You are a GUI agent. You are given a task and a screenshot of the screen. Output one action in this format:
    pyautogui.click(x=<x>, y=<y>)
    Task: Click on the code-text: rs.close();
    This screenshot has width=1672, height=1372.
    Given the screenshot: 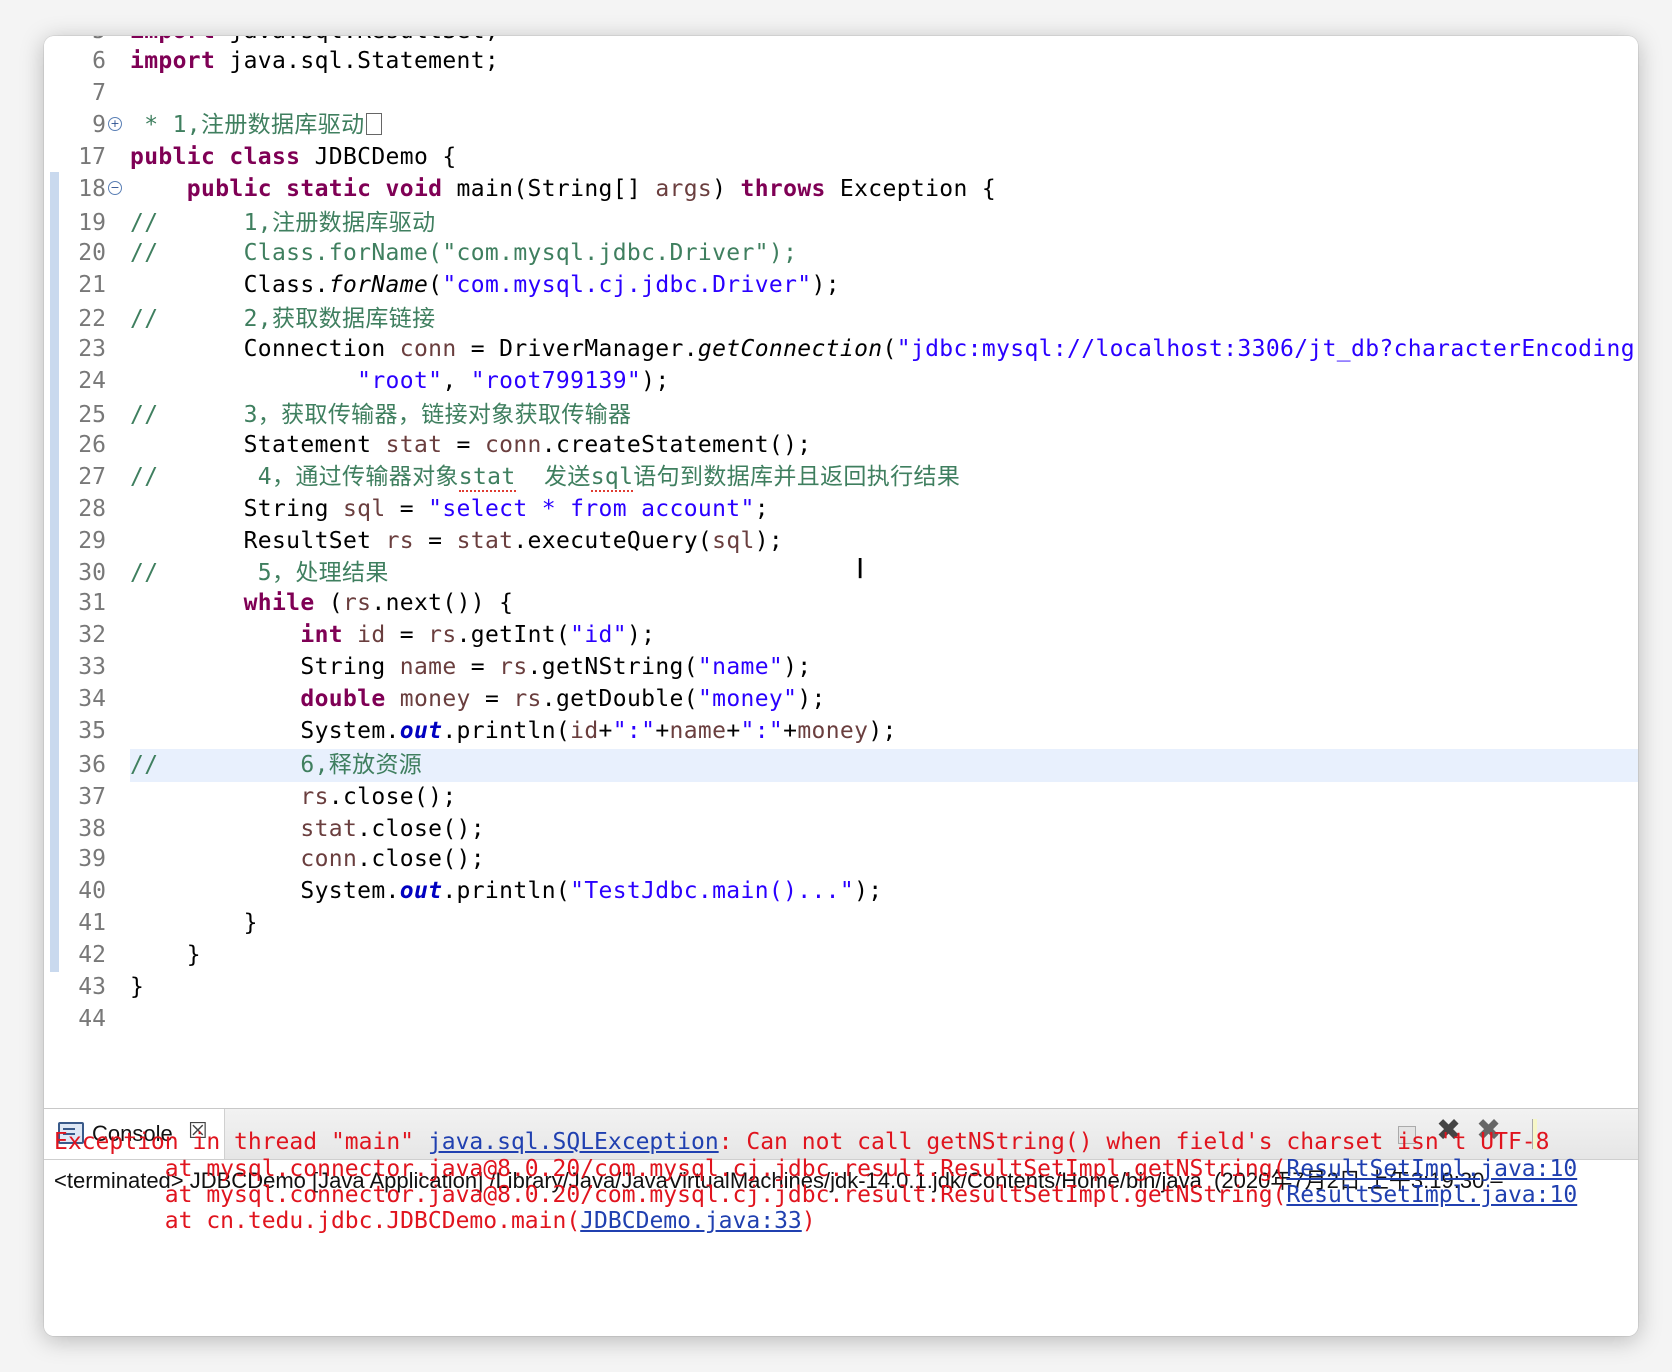 What is the action you would take?
    pyautogui.click(x=293, y=797)
    